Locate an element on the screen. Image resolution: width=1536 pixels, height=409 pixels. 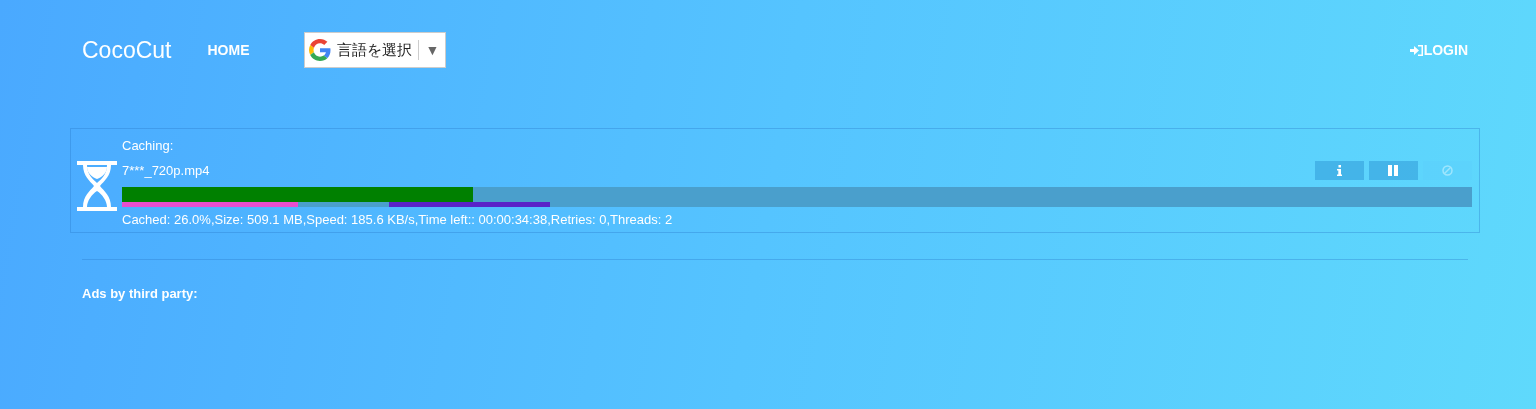
info-icon is located at coordinates (1339, 170).